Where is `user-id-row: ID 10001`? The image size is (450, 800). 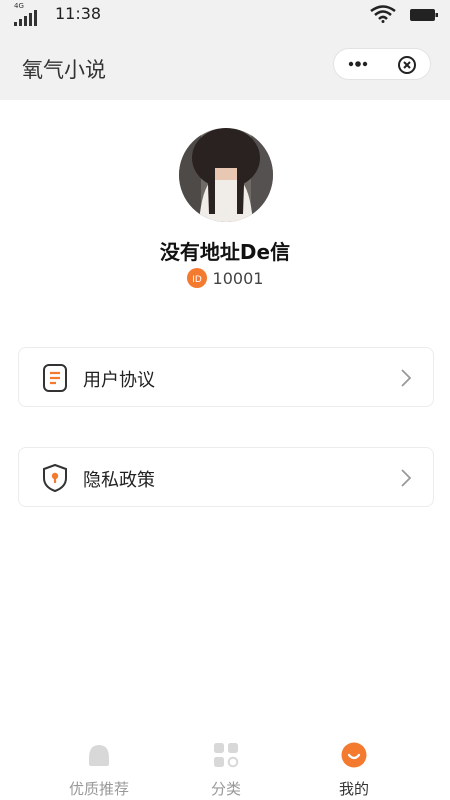 user-id-row: ID 10001 is located at coordinates (225, 278).